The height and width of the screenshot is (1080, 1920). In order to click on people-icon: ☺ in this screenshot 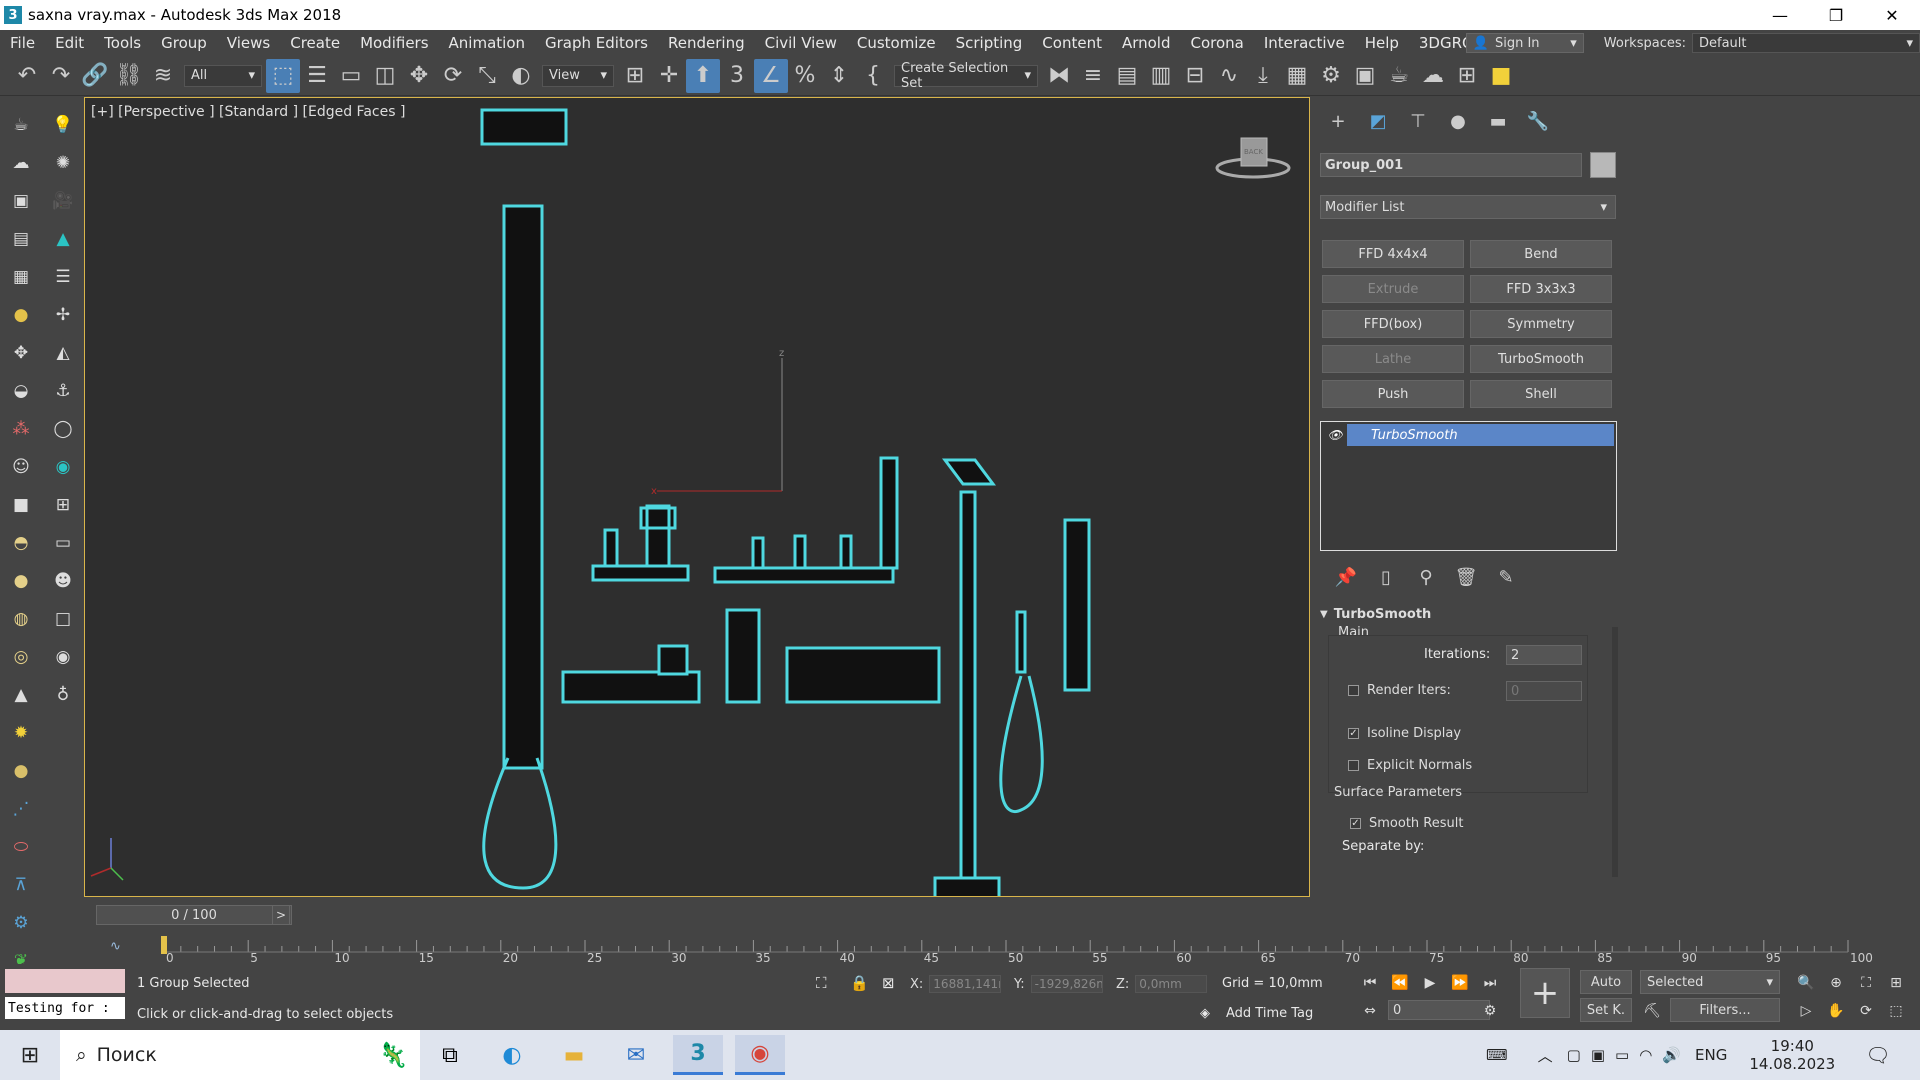, I will do `click(21, 467)`.